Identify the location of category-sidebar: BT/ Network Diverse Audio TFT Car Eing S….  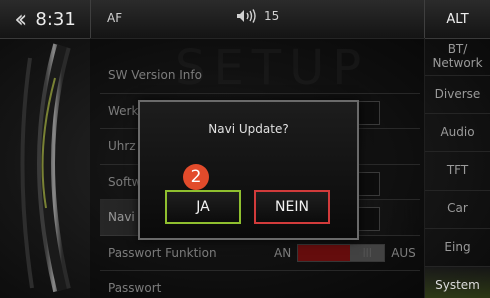
(457, 168).